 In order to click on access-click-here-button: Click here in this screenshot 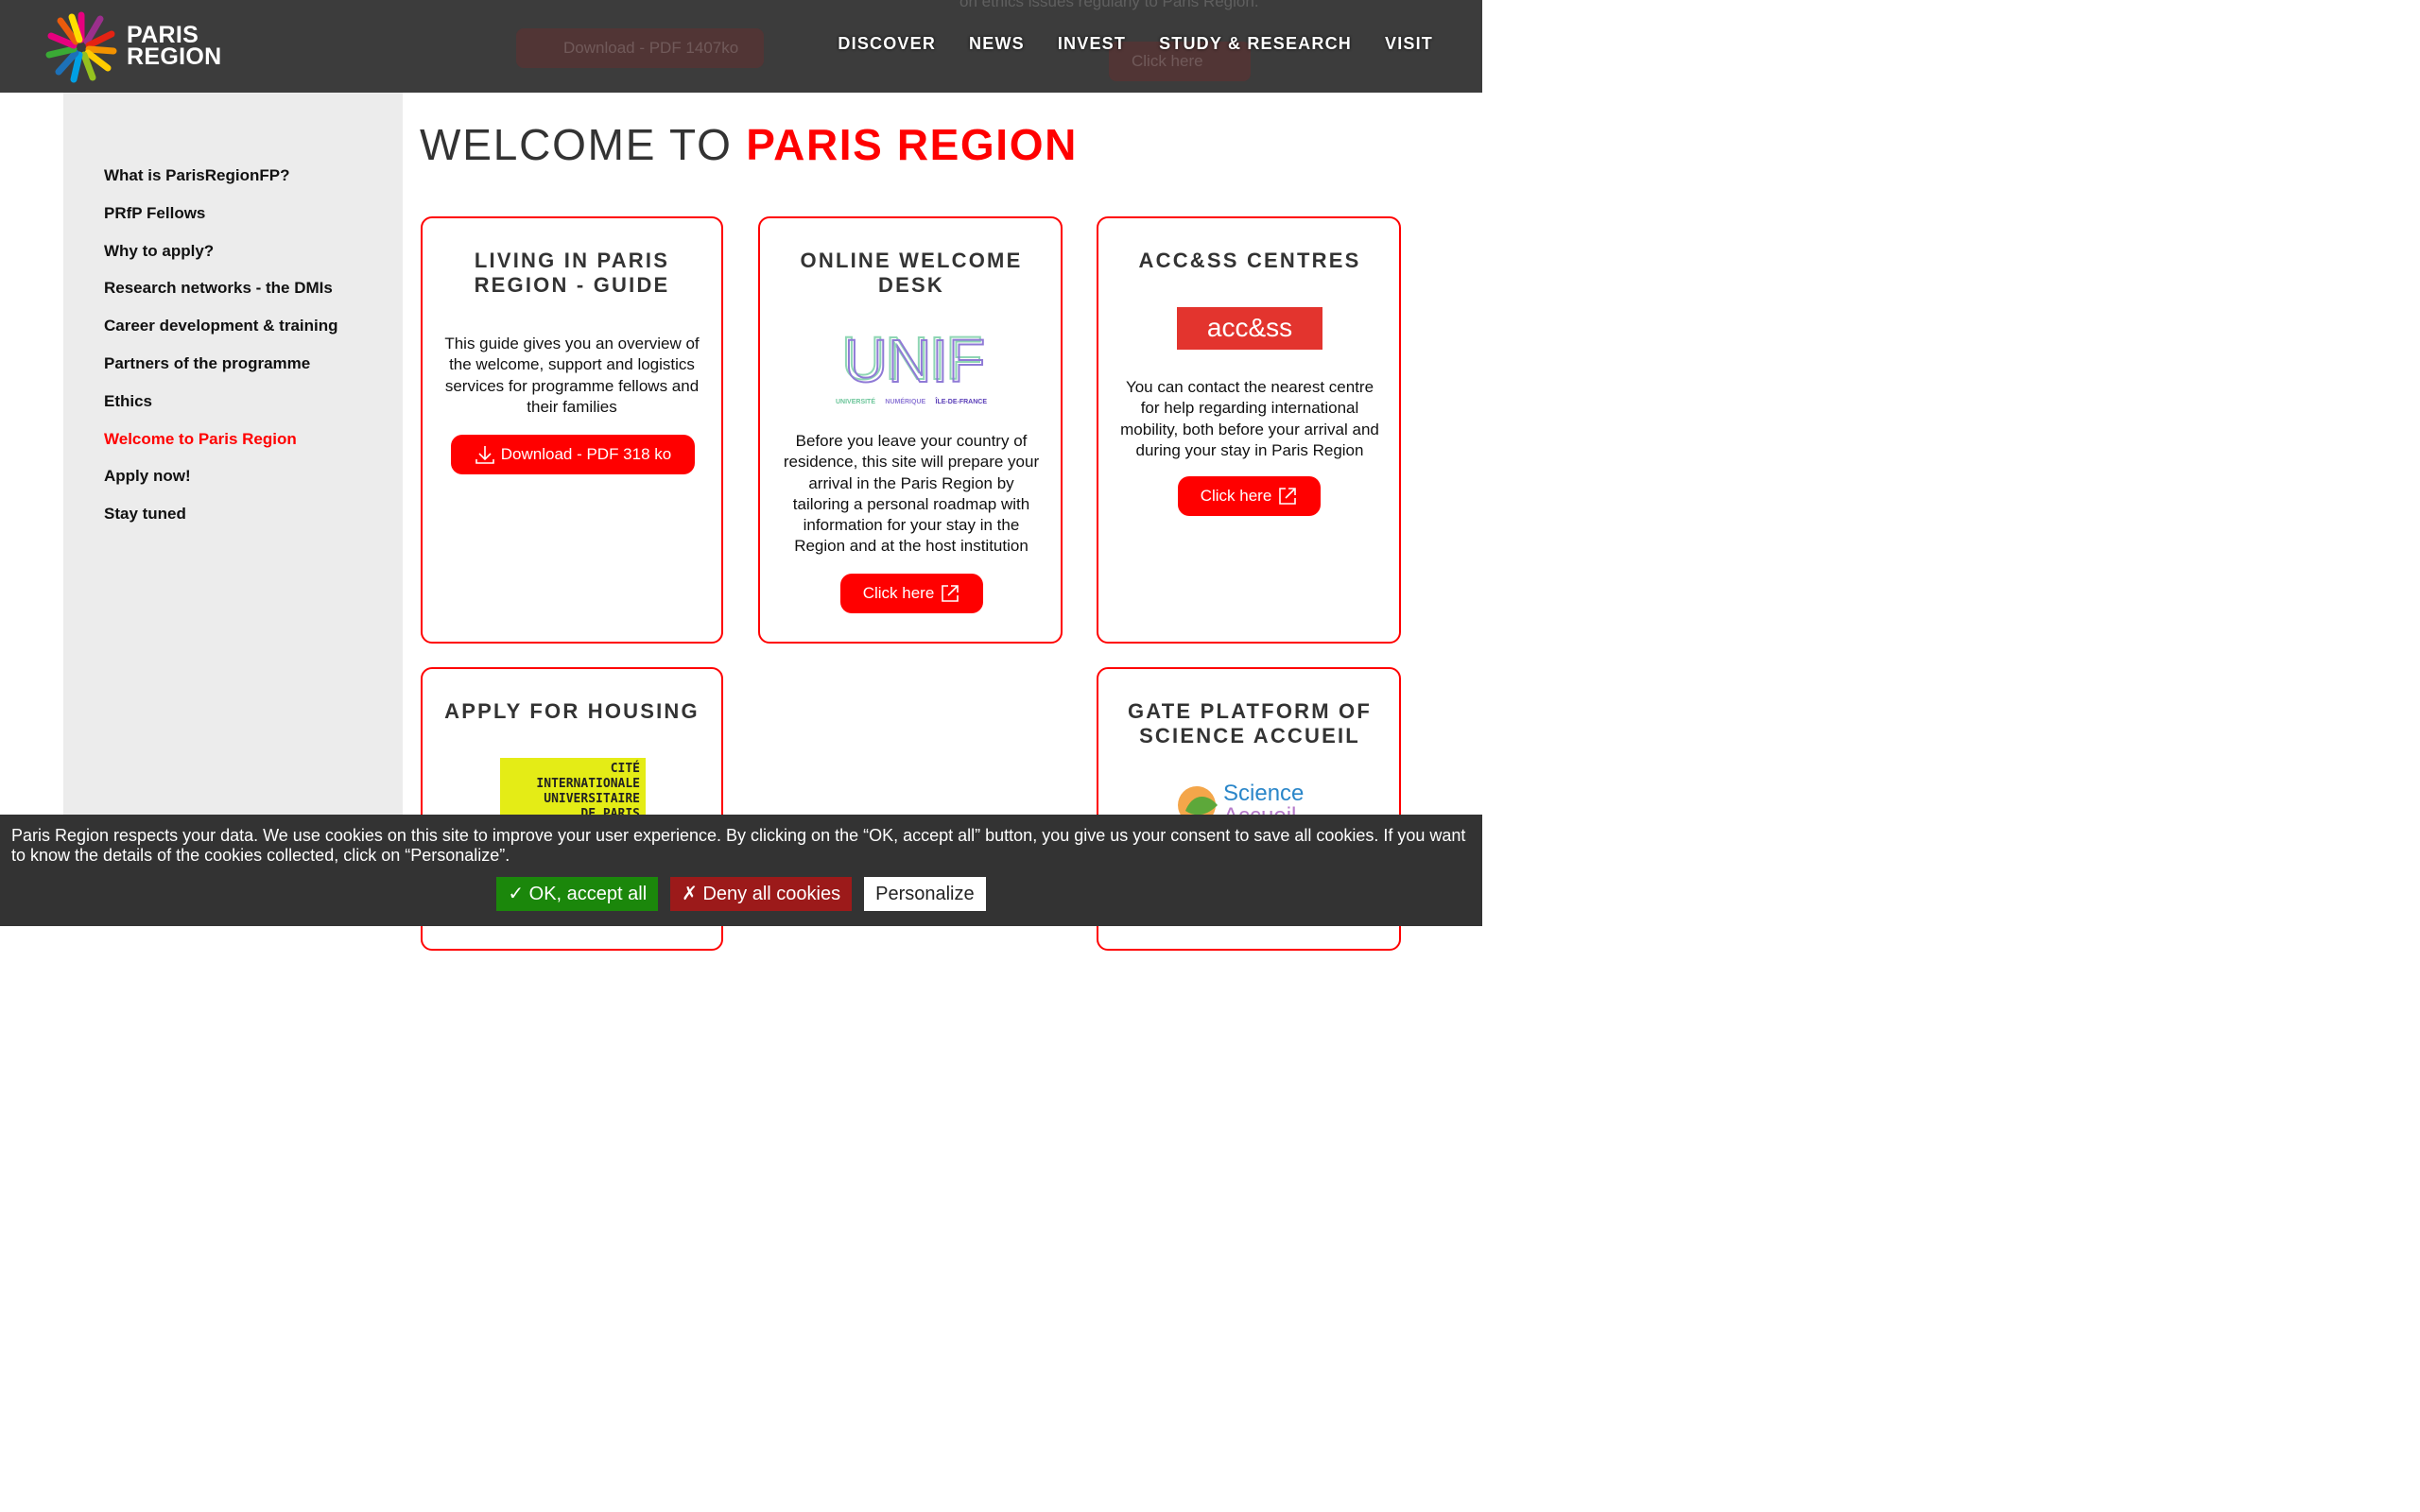, I will do `click(1249, 496)`.